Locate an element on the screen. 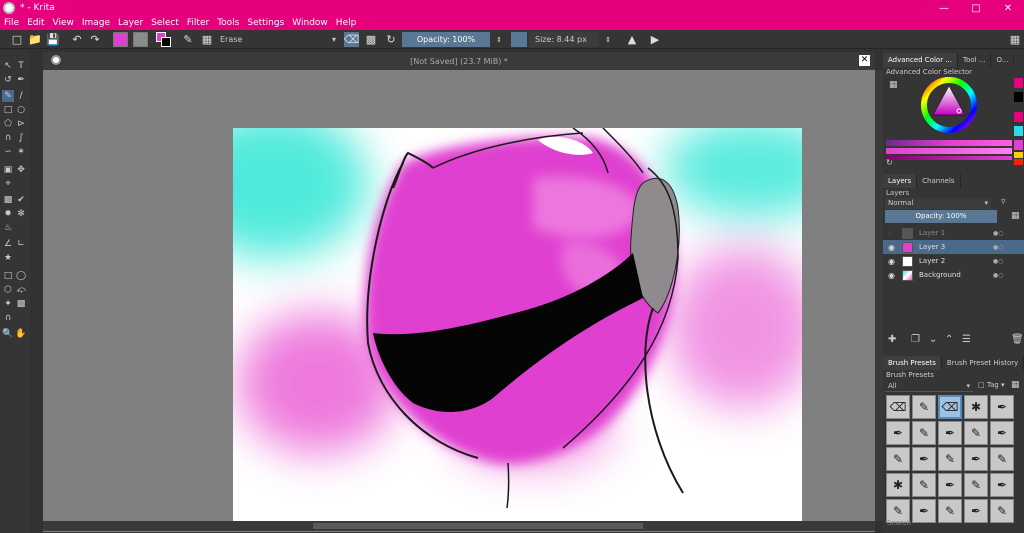  document-tab: [Not Saved] (23.7 MiB) * ✕ is located at coordinates (459, 61).